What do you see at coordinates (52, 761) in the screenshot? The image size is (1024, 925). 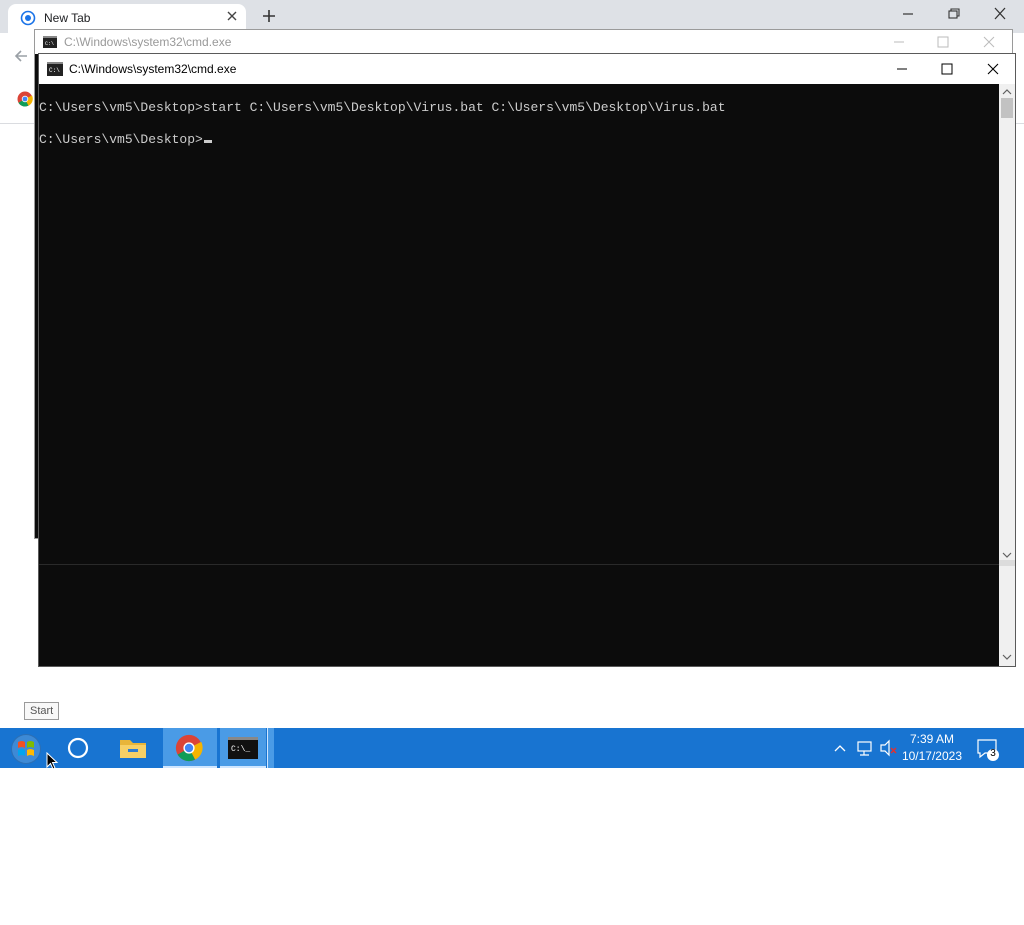 I see `mouse-pointer-icon` at bounding box center [52, 761].